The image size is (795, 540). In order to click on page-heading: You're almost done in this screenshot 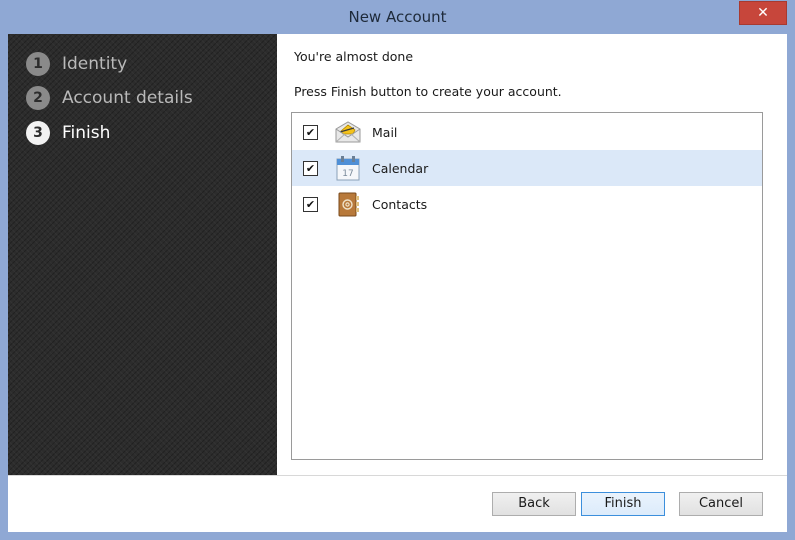, I will do `click(354, 56)`.